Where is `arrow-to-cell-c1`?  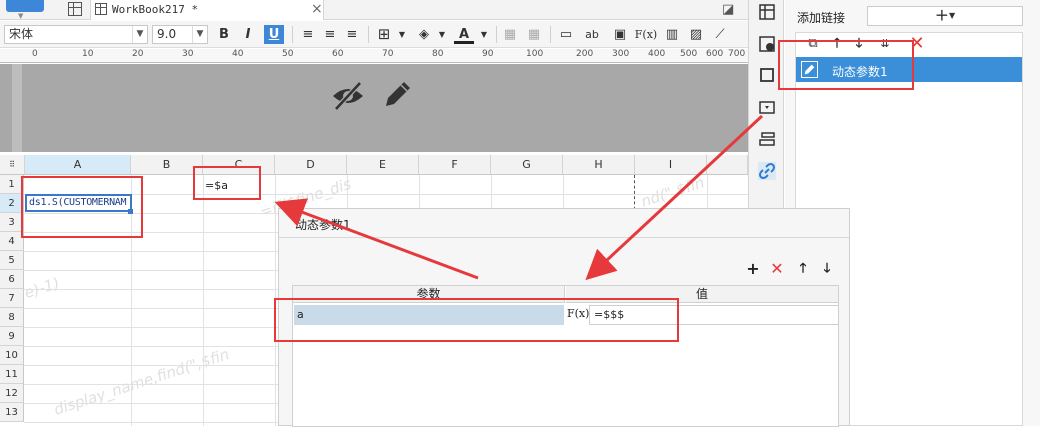
arrow-to-cell-c1 is located at coordinates (376, 239).